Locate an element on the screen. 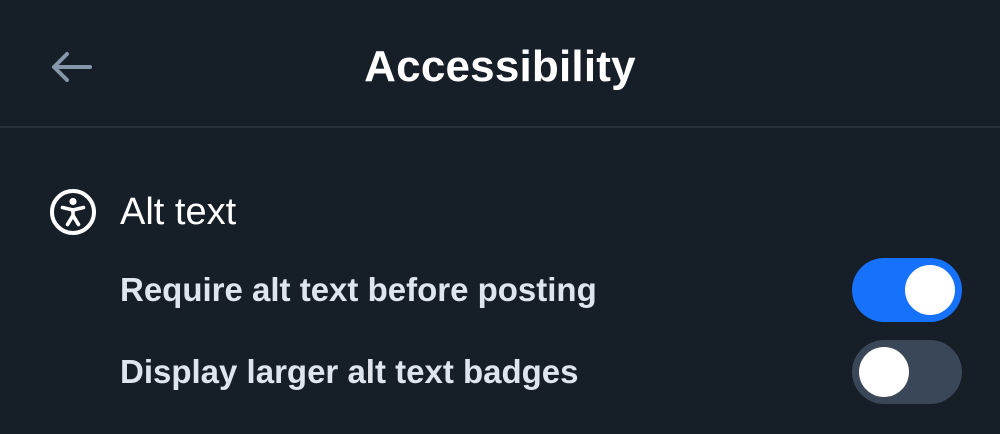  page-title: Accessibility is located at coordinates (500, 66).